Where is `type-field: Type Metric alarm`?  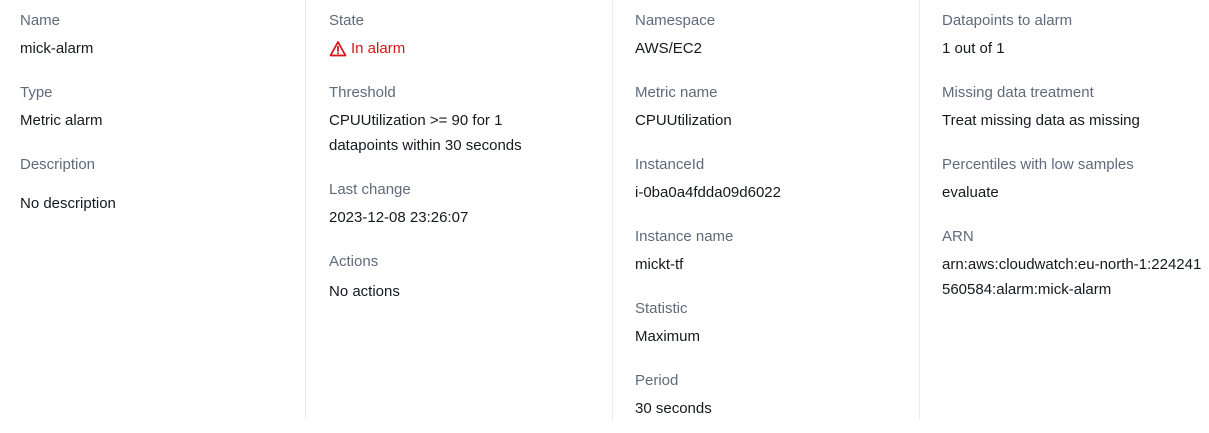
type-field: Type Metric alarm is located at coordinates (162, 108).